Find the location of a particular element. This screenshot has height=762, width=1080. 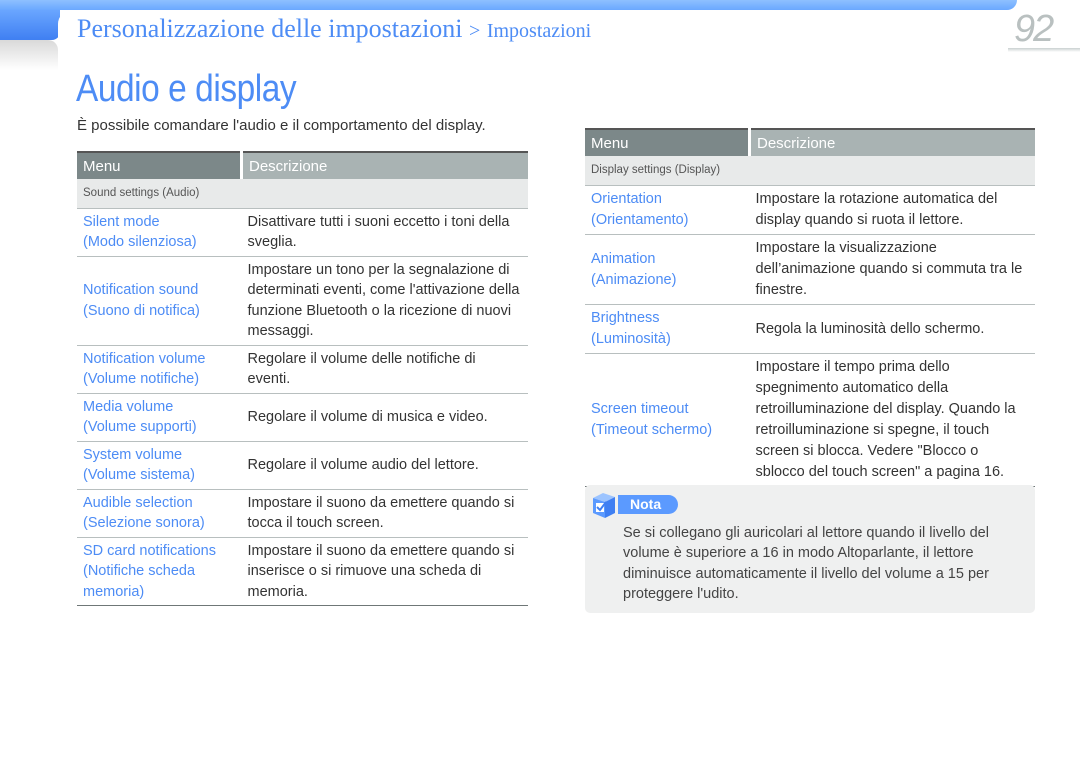

menu-name: Media volume is located at coordinates (128, 406).